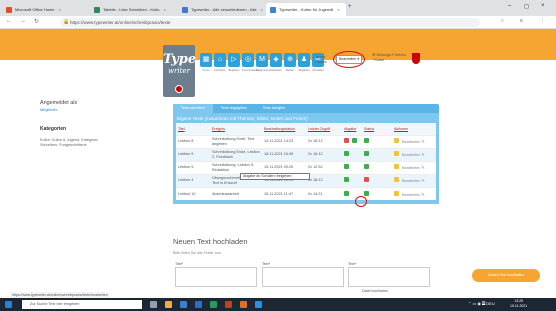  Describe the element at coordinates (183, 304) in the screenshot. I see `store-icon` at that location.